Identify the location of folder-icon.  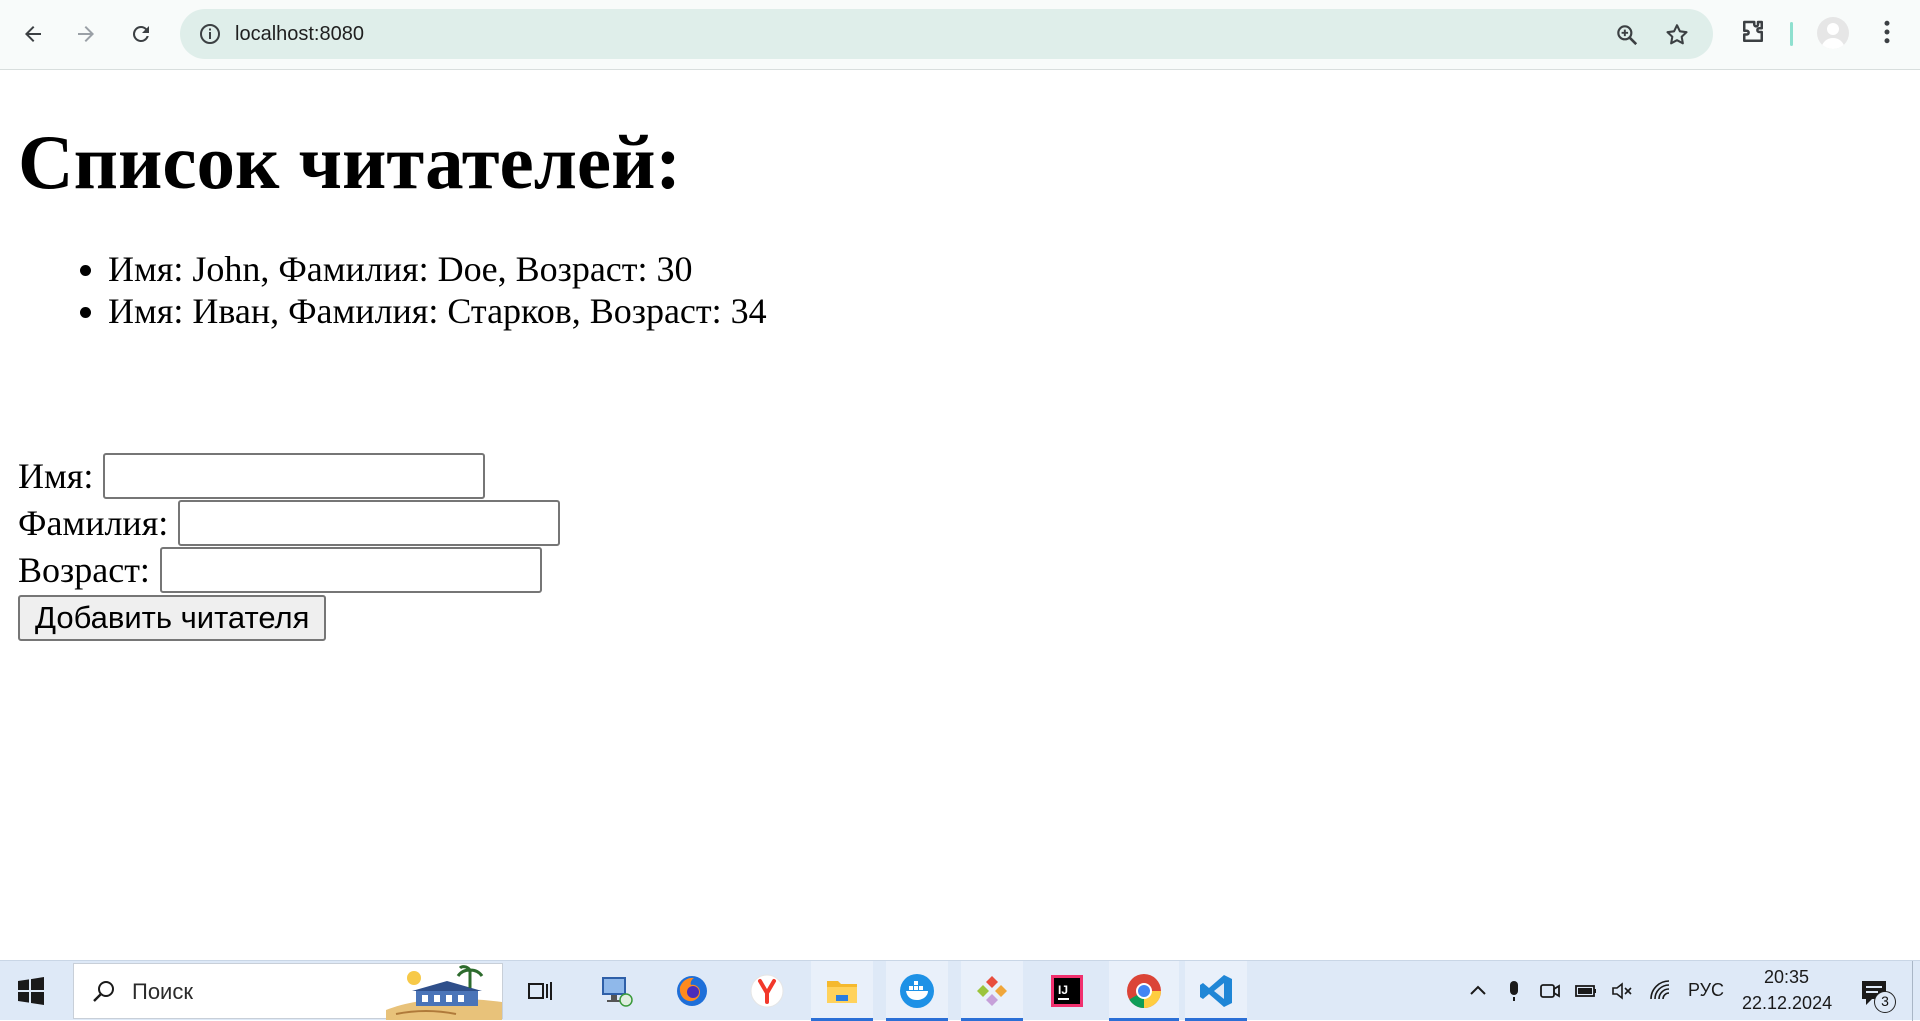
(842, 992).